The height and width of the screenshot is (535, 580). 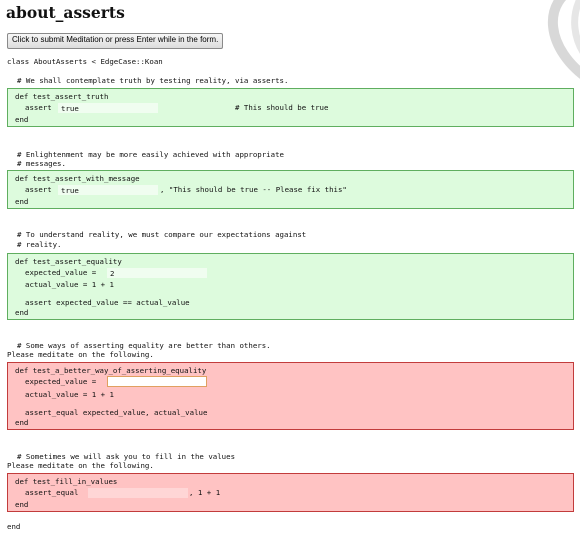 I want to click on koan-def-line: def test_assert_truth, so click(x=62, y=96).